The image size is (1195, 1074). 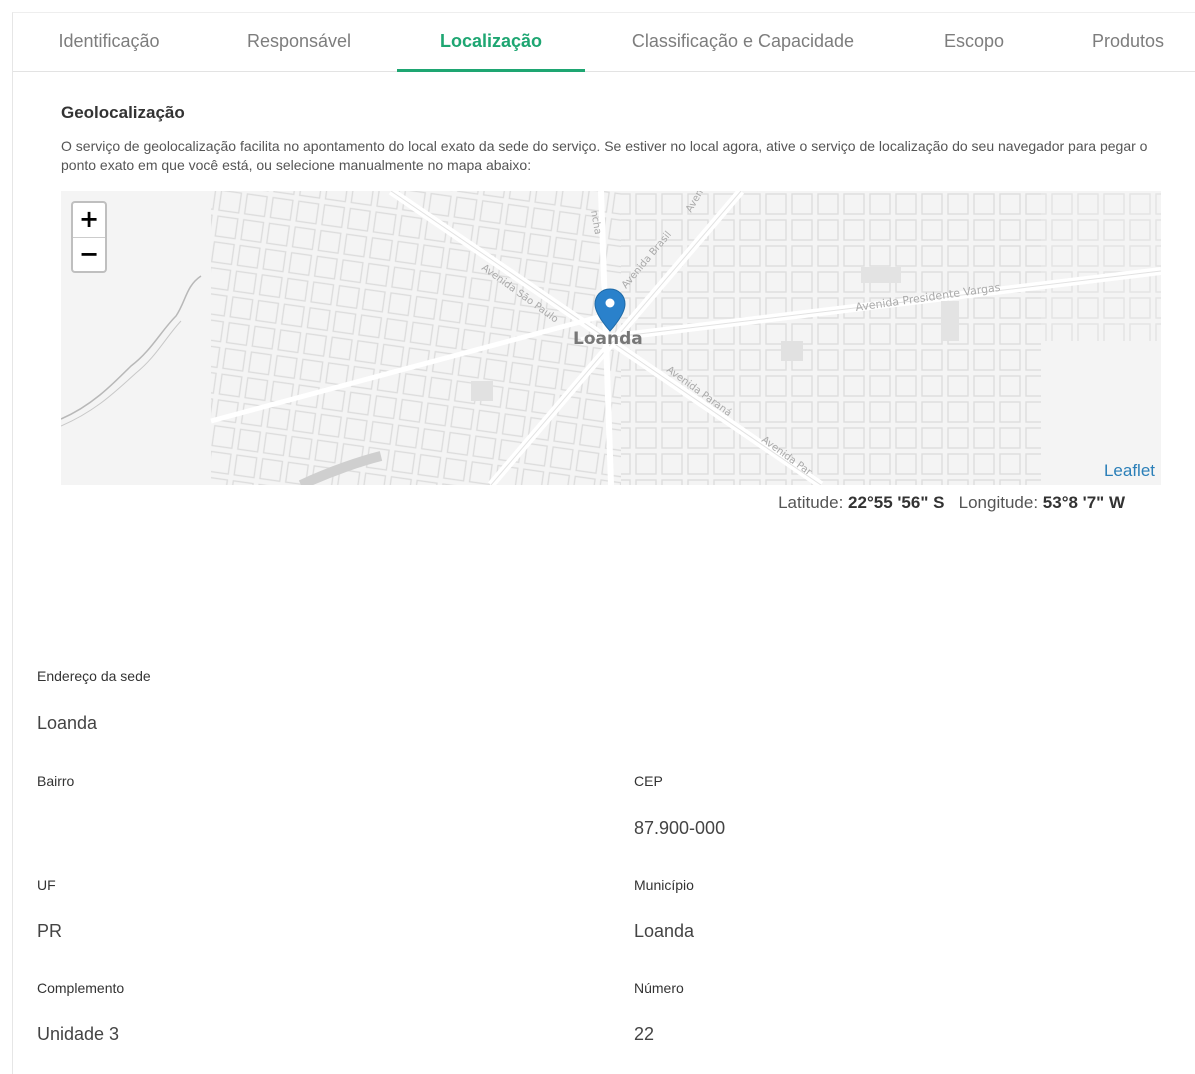 What do you see at coordinates (78, 1034) in the screenshot?
I see `complemento-value: Unidade 3` at bounding box center [78, 1034].